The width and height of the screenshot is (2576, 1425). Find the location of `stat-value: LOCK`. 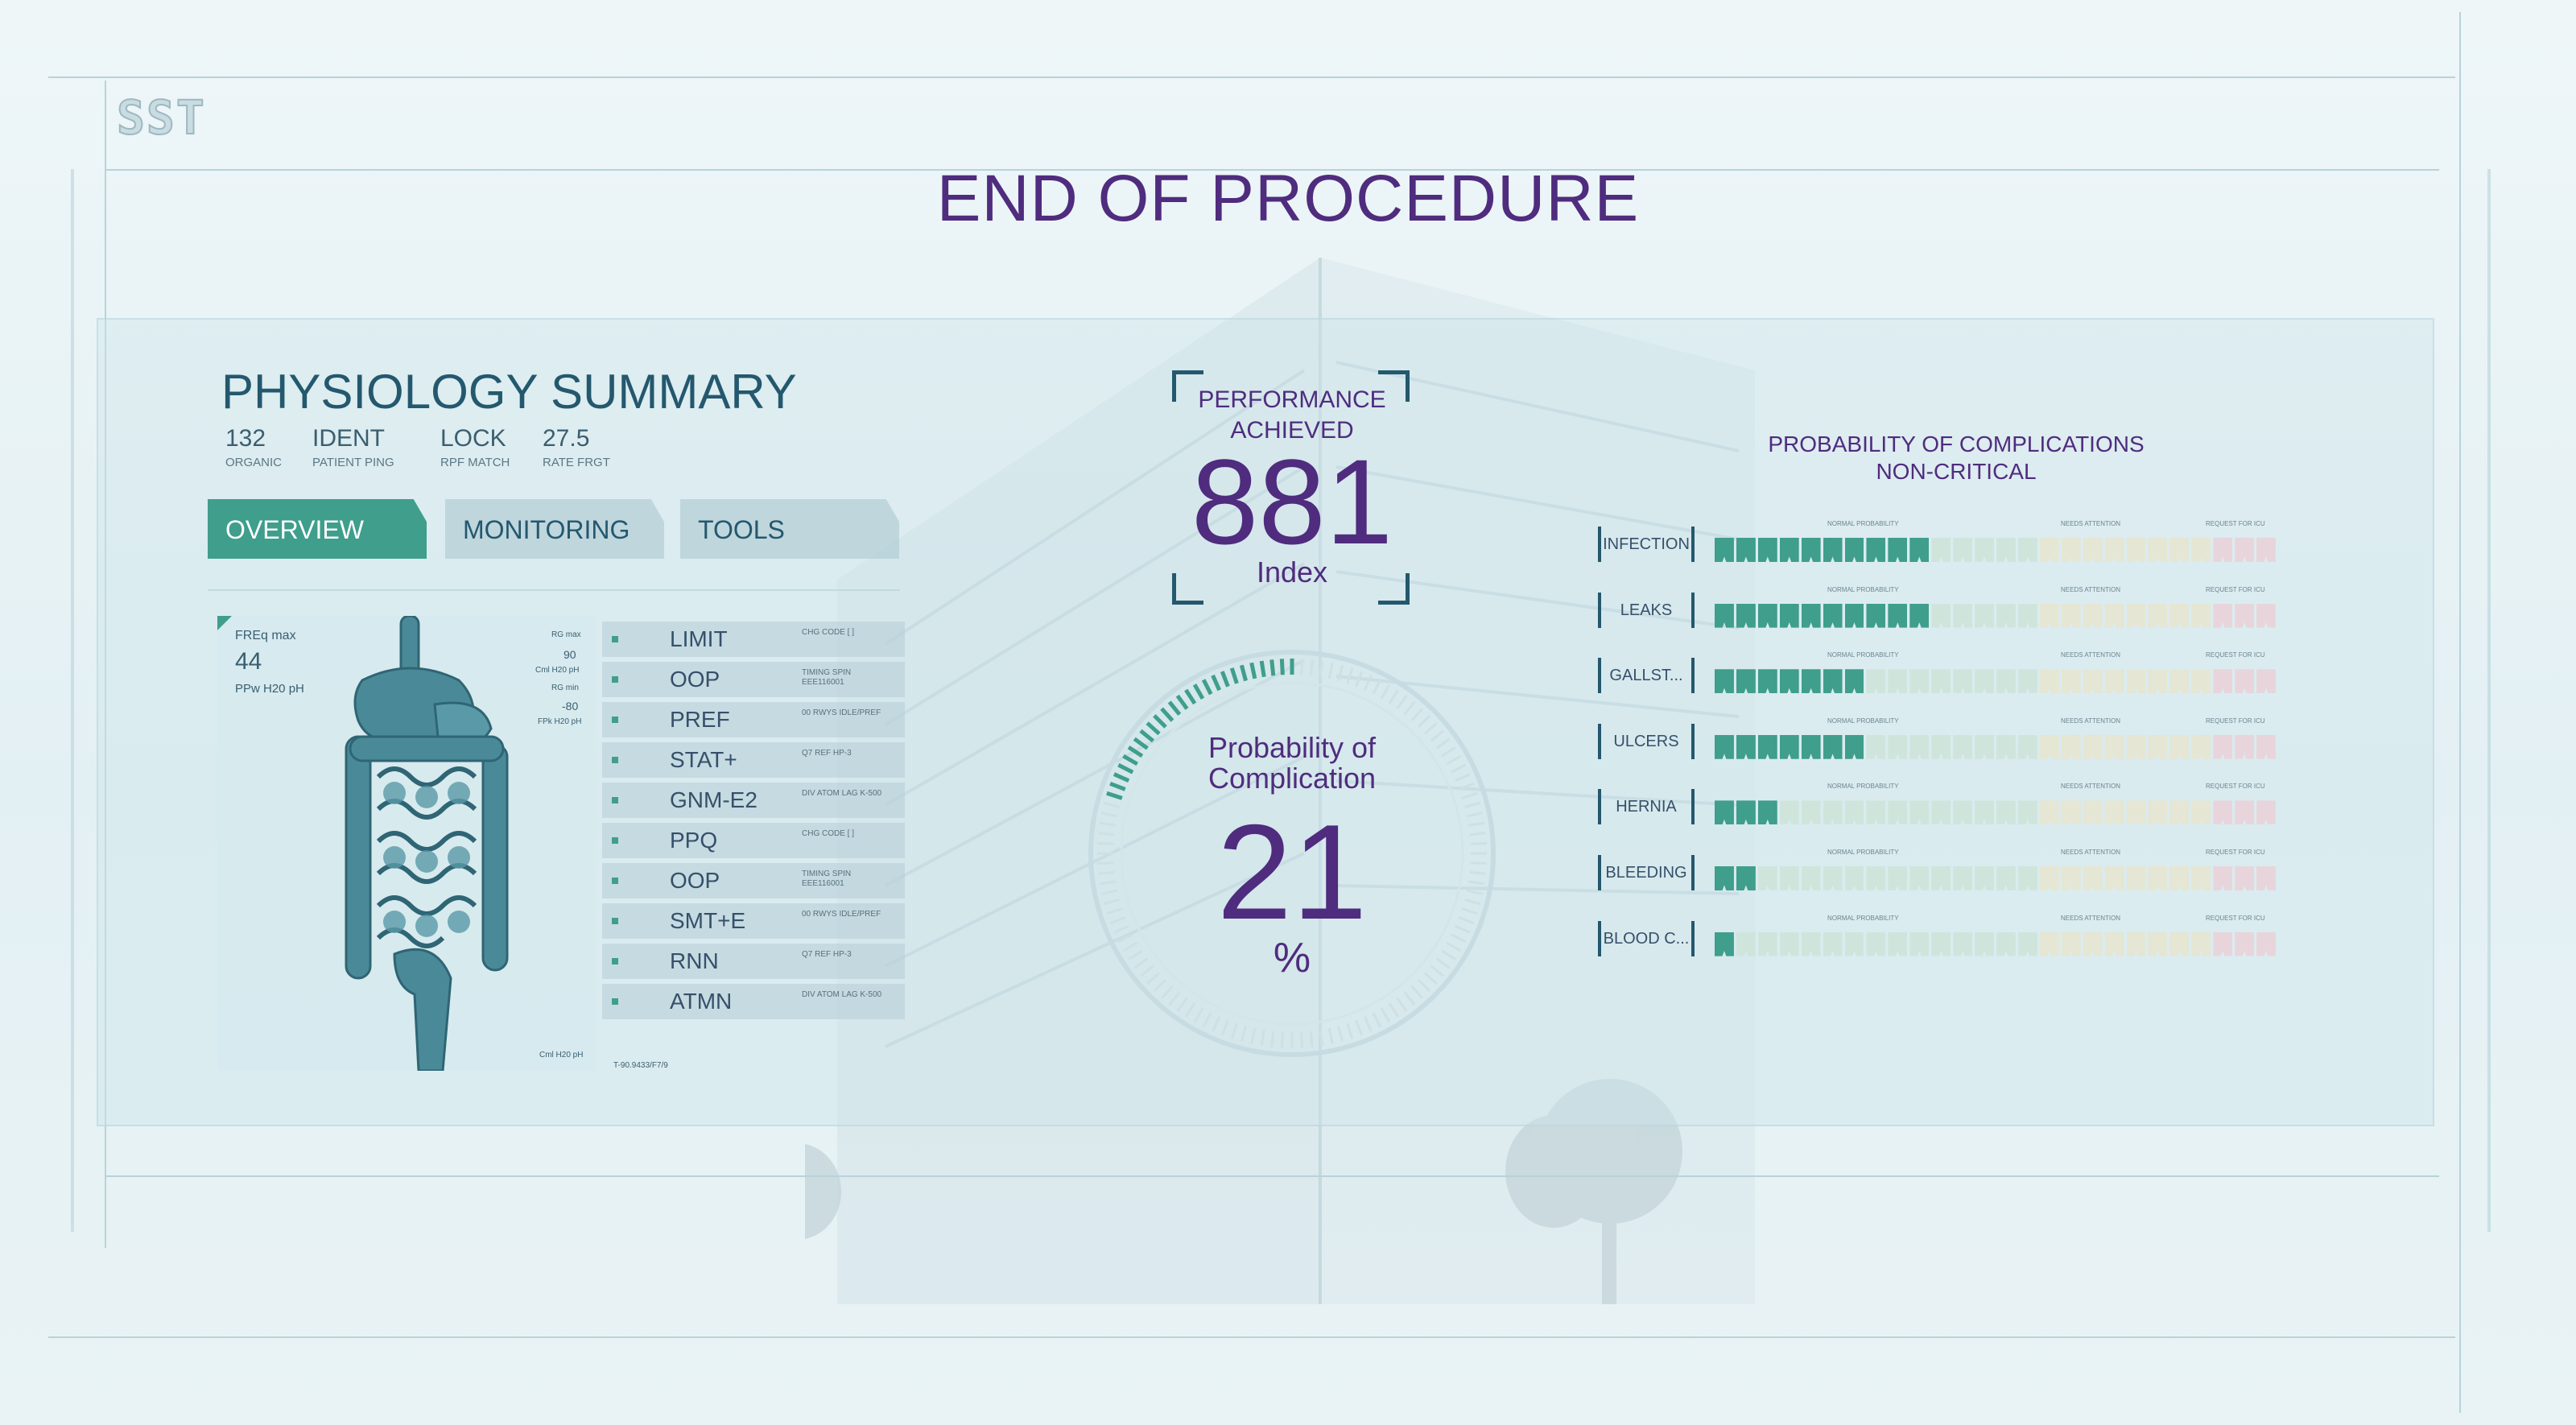

stat-value: LOCK is located at coordinates (473, 438).